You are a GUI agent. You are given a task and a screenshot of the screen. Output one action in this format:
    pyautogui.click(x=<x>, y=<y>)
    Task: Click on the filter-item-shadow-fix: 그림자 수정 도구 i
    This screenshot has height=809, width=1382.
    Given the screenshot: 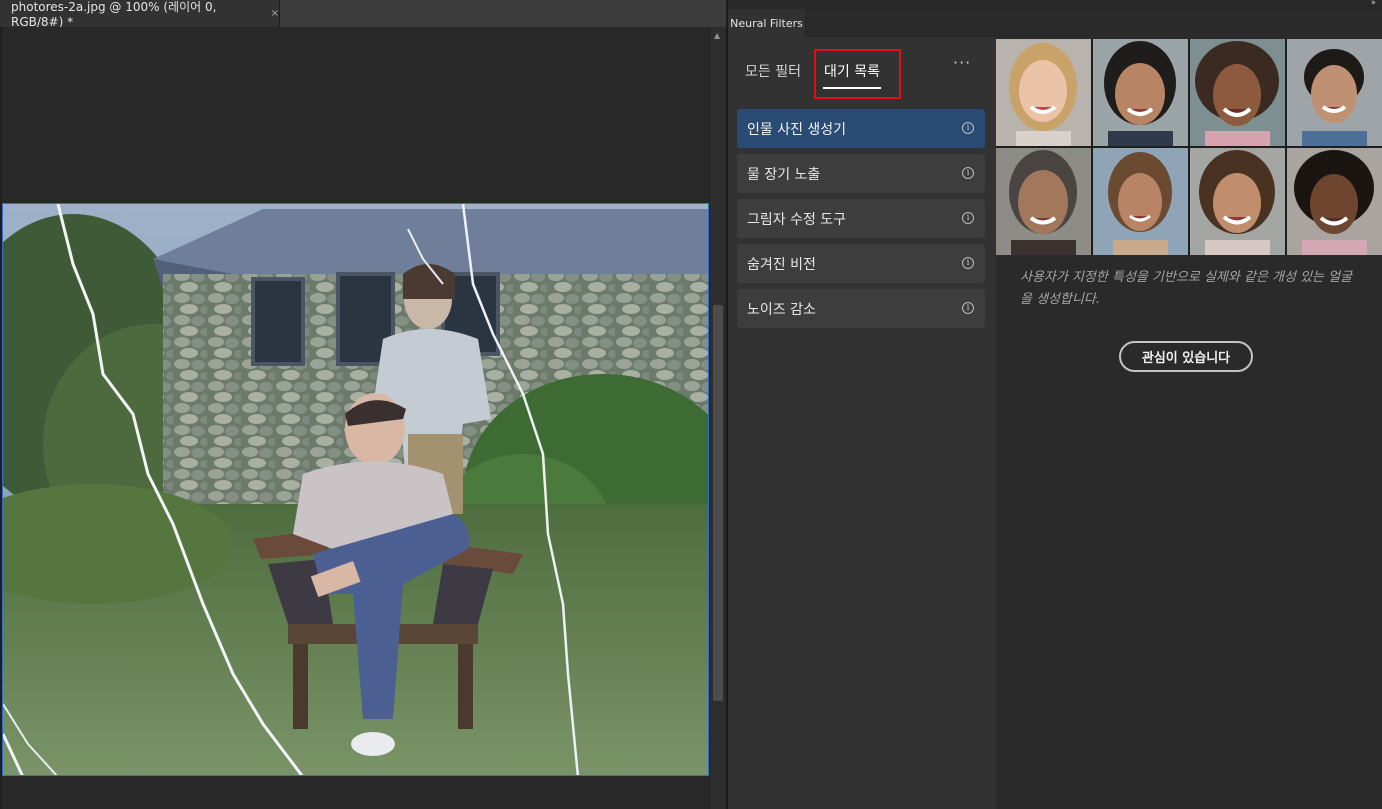 What is the action you would take?
    pyautogui.click(x=861, y=218)
    